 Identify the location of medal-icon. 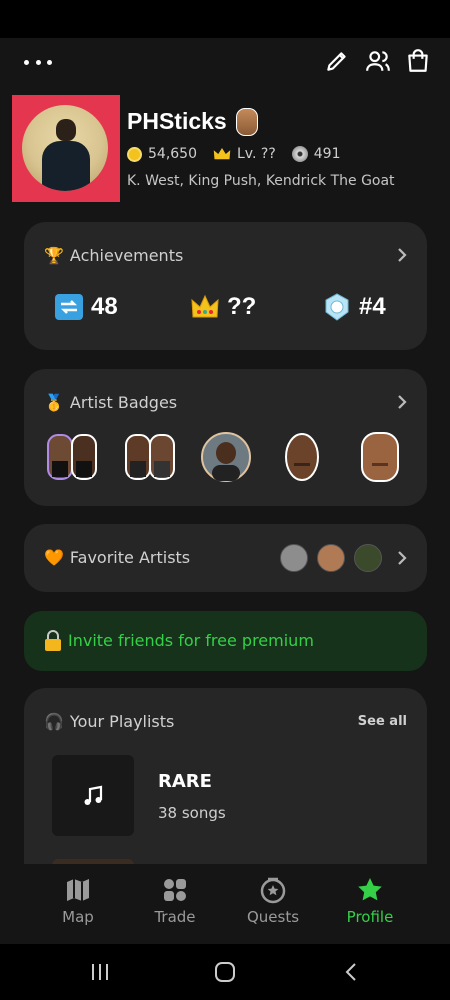
(337, 307).